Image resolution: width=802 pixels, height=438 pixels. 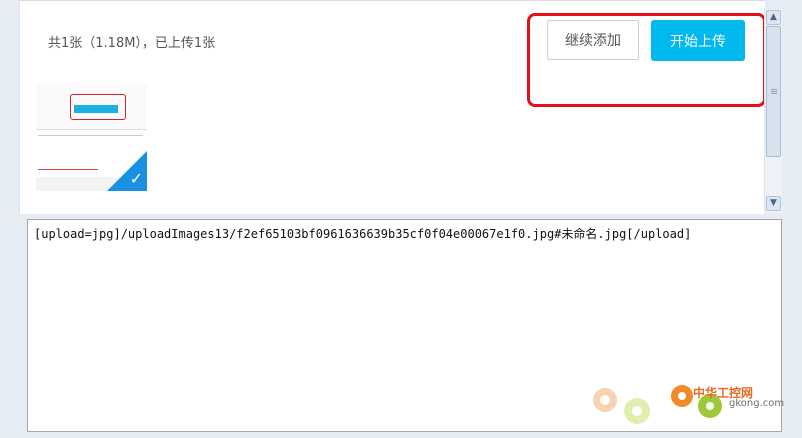 I want to click on add-more-button: 继续添加, so click(x=593, y=40).